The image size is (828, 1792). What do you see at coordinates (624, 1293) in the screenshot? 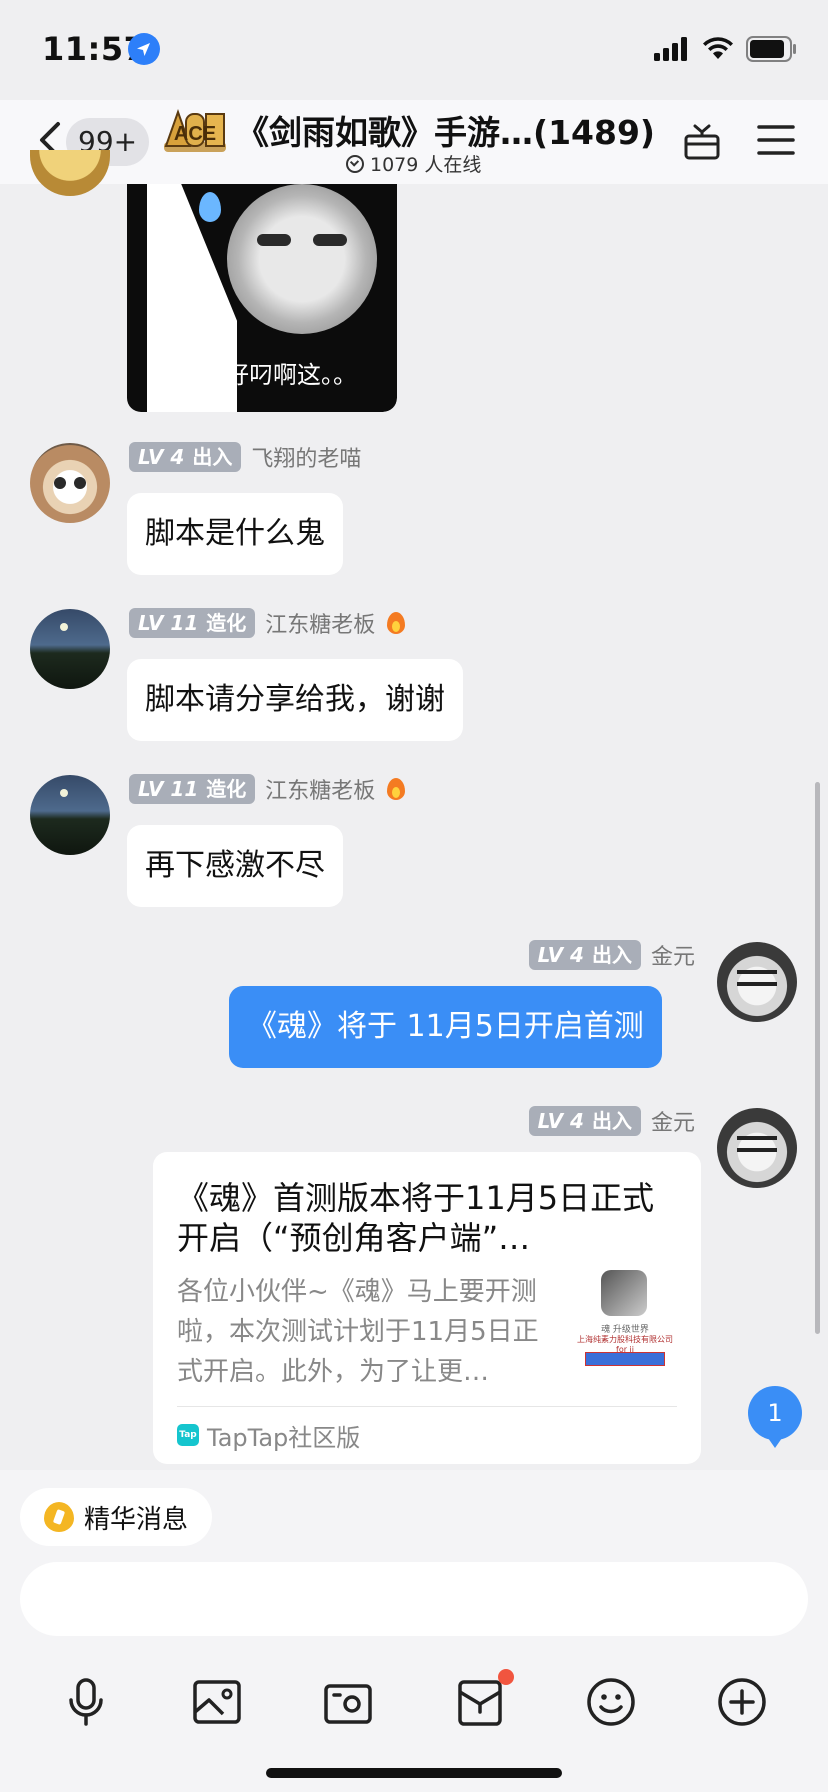
I see `game-logo-icon` at bounding box center [624, 1293].